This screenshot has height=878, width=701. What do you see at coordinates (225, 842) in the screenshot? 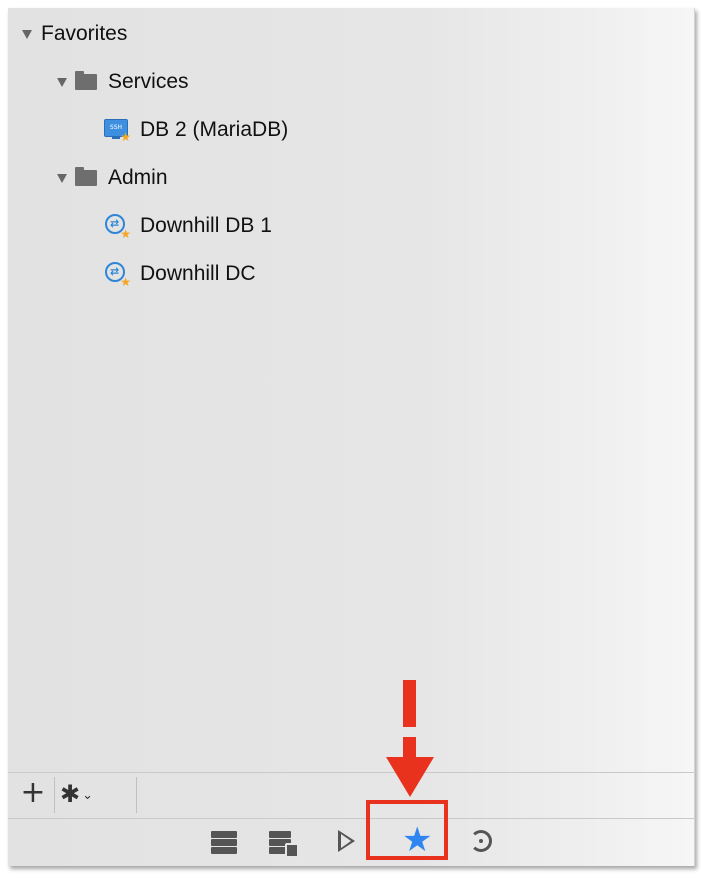
I see `open-icon` at bounding box center [225, 842].